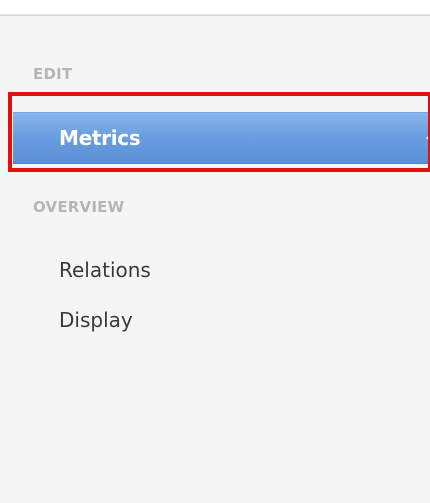  Describe the element at coordinates (96, 320) in the screenshot. I see `sidebar-item-label: Display` at that location.